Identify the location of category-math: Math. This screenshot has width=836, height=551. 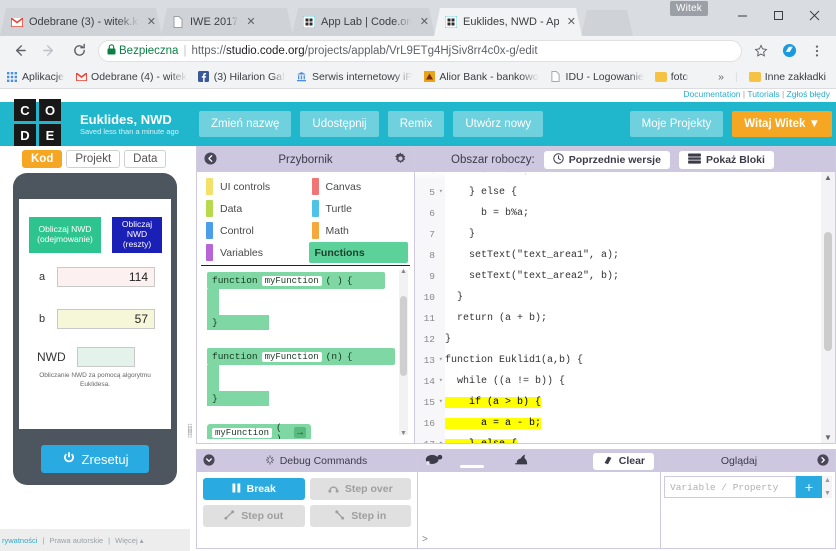
(359, 230).